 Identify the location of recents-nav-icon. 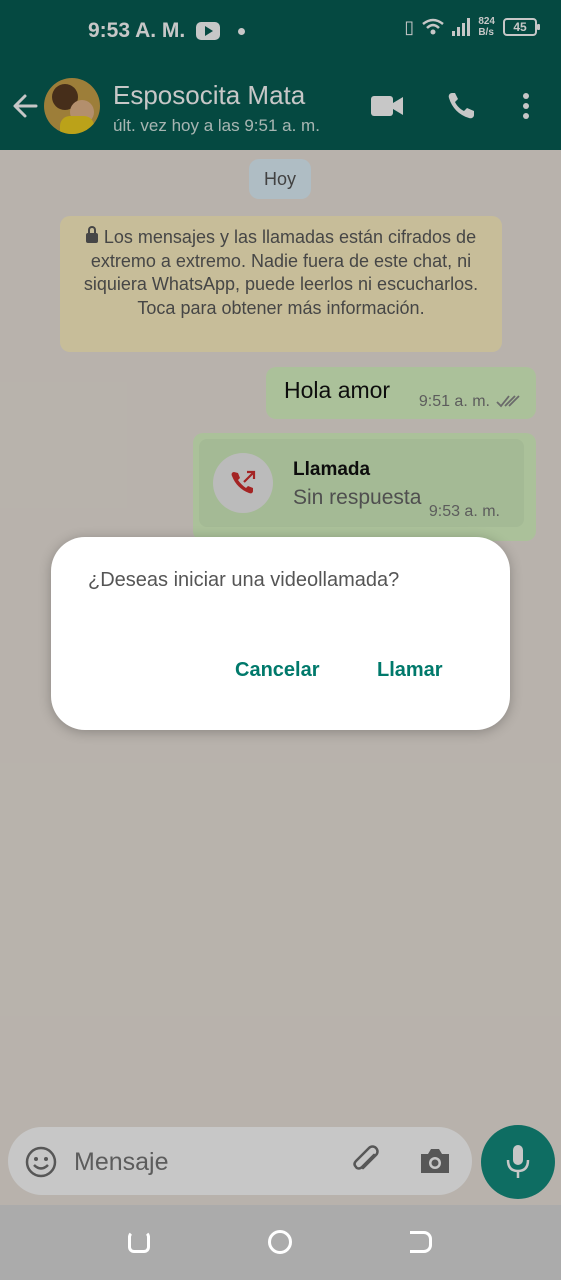
(139, 1242).